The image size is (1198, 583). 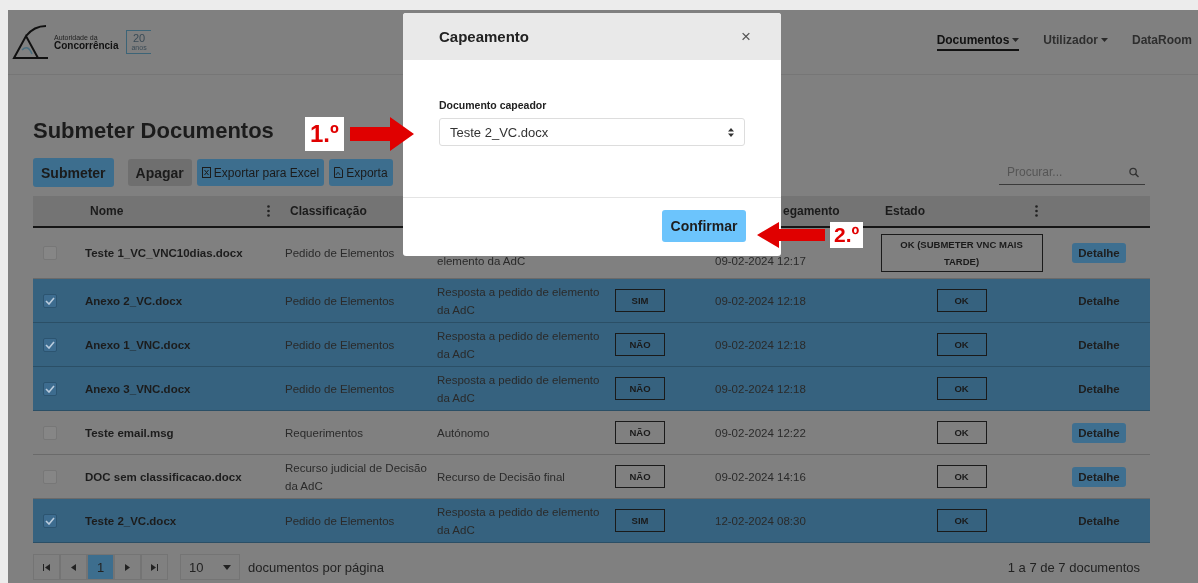 What do you see at coordinates (163, 476) in the screenshot?
I see `file-name: DOC sem classificacao.docx` at bounding box center [163, 476].